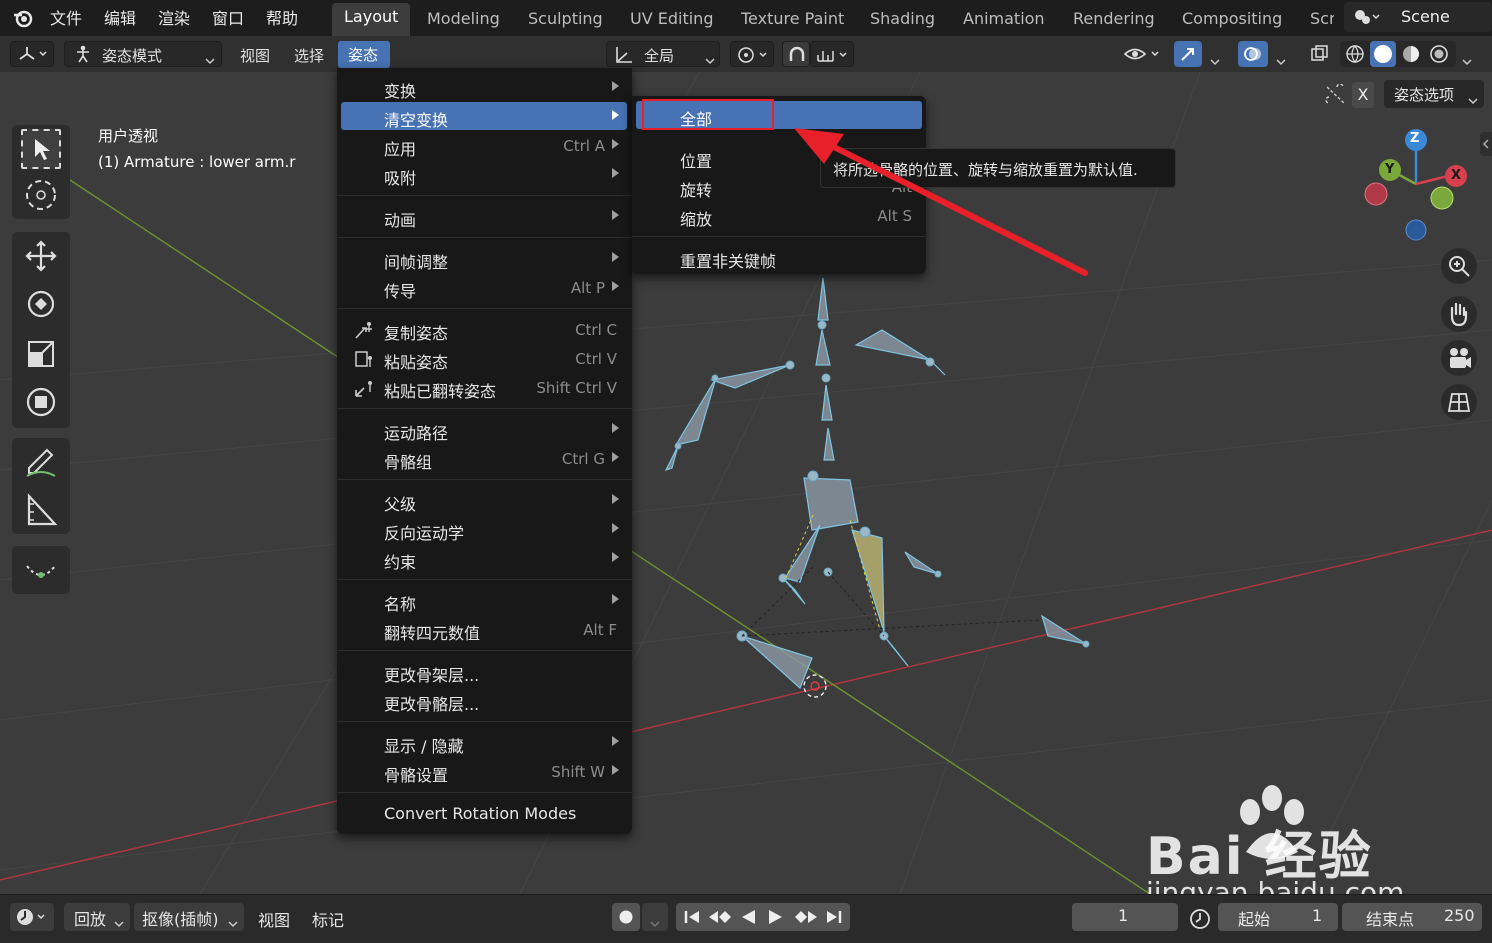  What do you see at coordinates (1418, 17) in the screenshot?
I see `scene-selector: Scene` at bounding box center [1418, 17].